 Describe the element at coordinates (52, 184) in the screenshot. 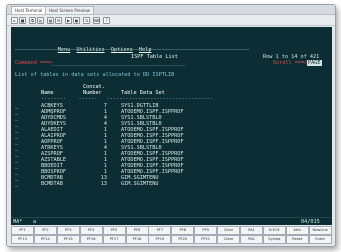

I see `table-name: BCMDTAB` at that location.